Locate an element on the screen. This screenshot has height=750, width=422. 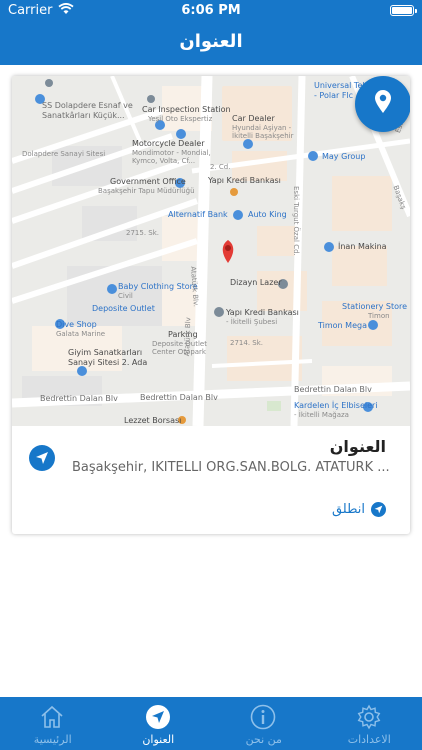
map-label: - İkitelli Şubesi is located at coordinates (252, 322).